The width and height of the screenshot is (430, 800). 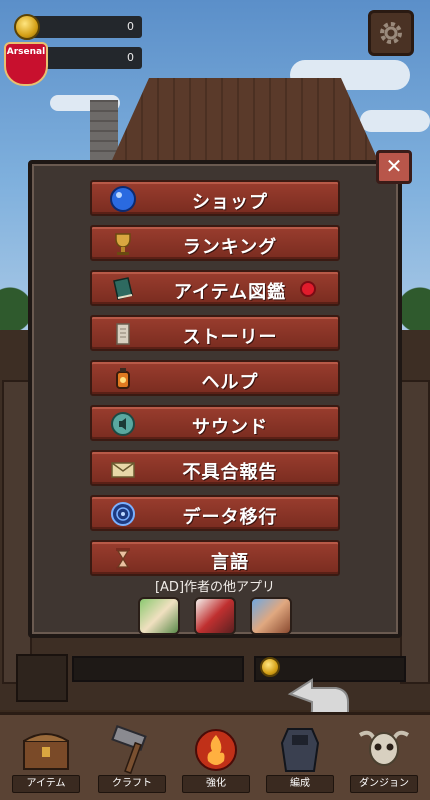 I want to click on armor-icon, so click(x=300, y=750).